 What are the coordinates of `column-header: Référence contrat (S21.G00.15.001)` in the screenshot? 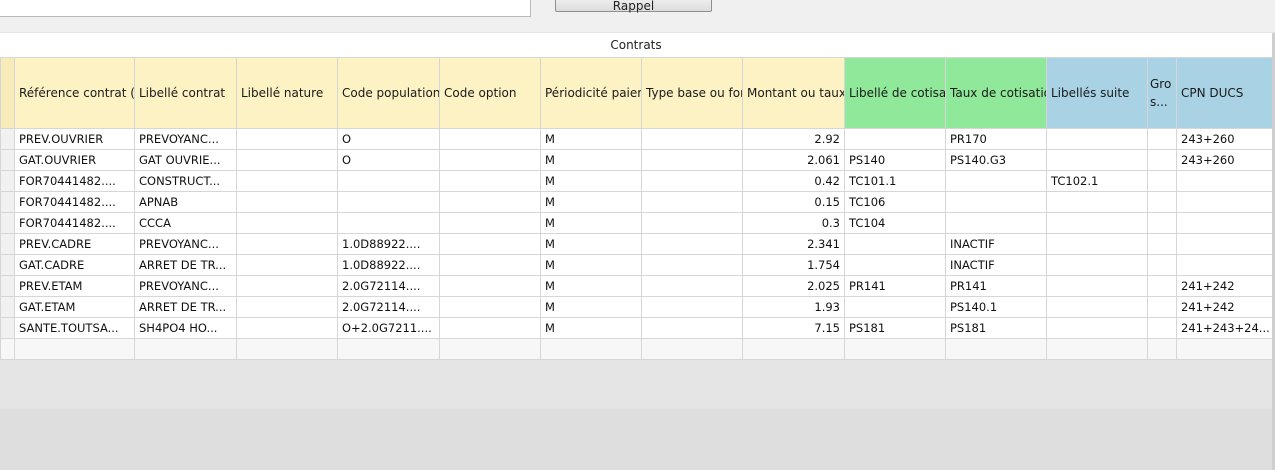 It's located at (74, 93).